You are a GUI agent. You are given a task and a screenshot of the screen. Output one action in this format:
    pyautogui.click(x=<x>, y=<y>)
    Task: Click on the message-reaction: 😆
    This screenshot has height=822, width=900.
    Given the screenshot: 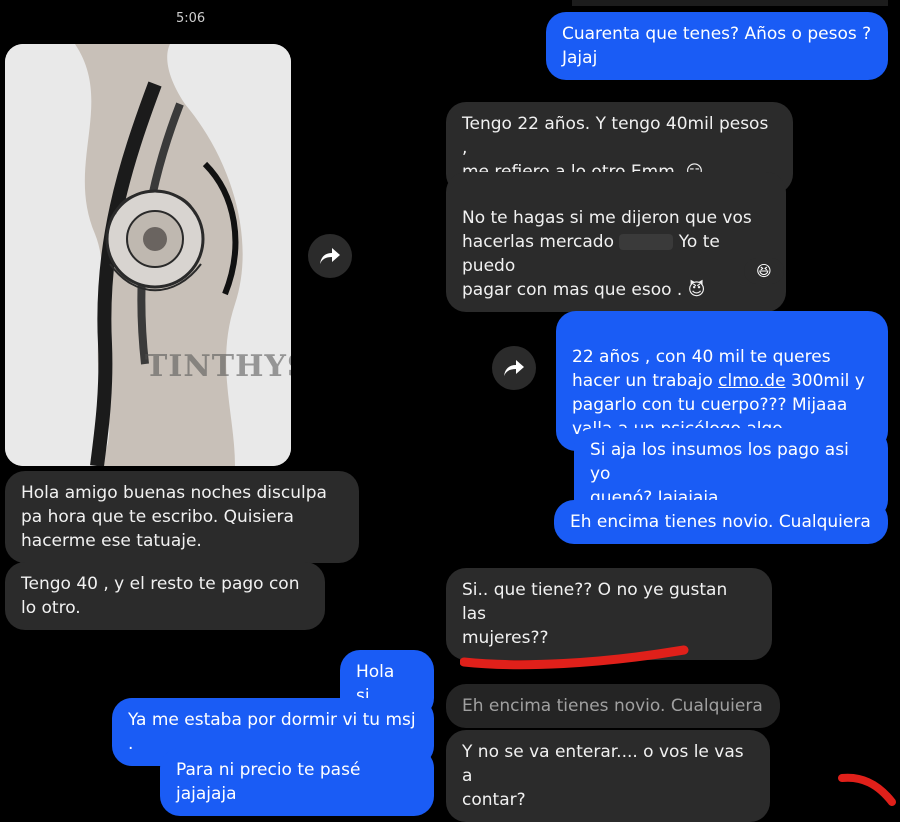 What is the action you would take?
    pyautogui.click(x=764, y=271)
    